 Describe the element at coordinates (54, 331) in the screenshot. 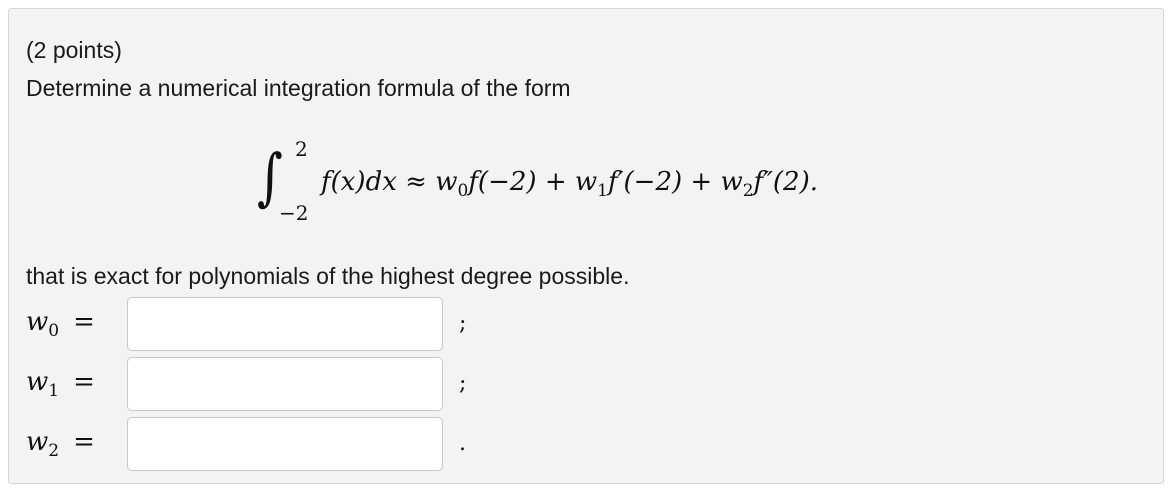

I see `answer-subscript: 0` at that location.